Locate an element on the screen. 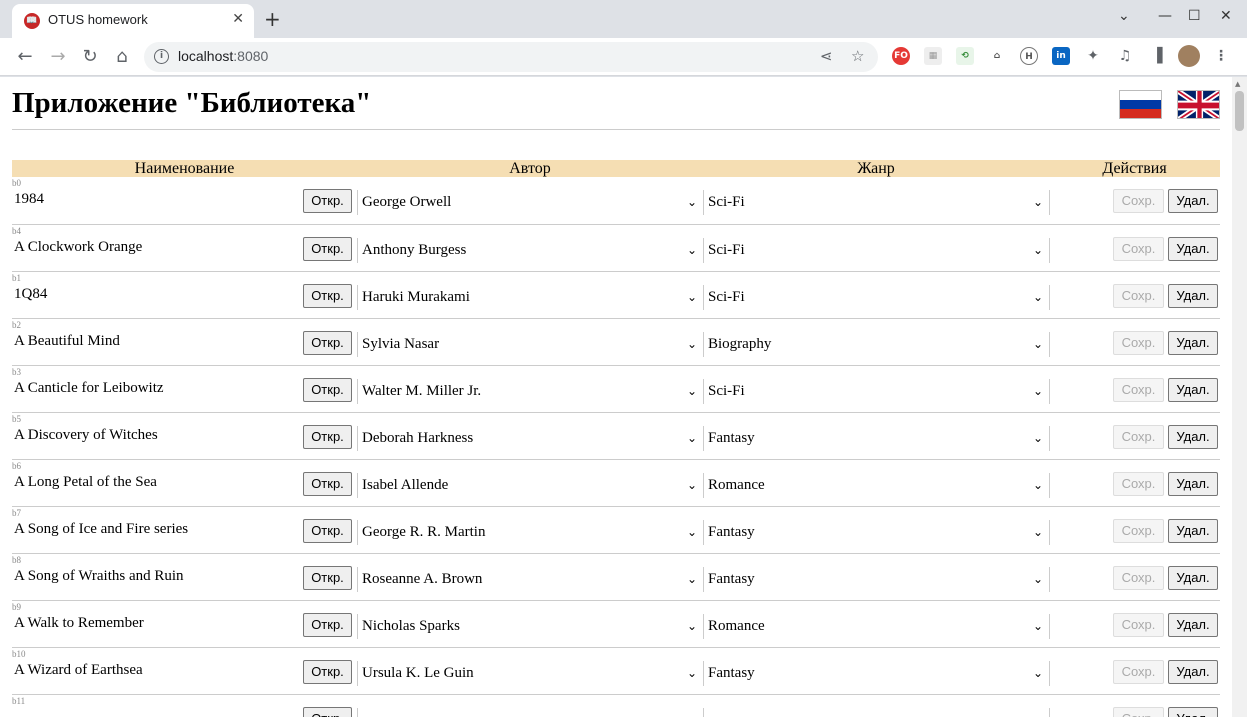  extension-h-icon: H is located at coordinates (1029, 56).